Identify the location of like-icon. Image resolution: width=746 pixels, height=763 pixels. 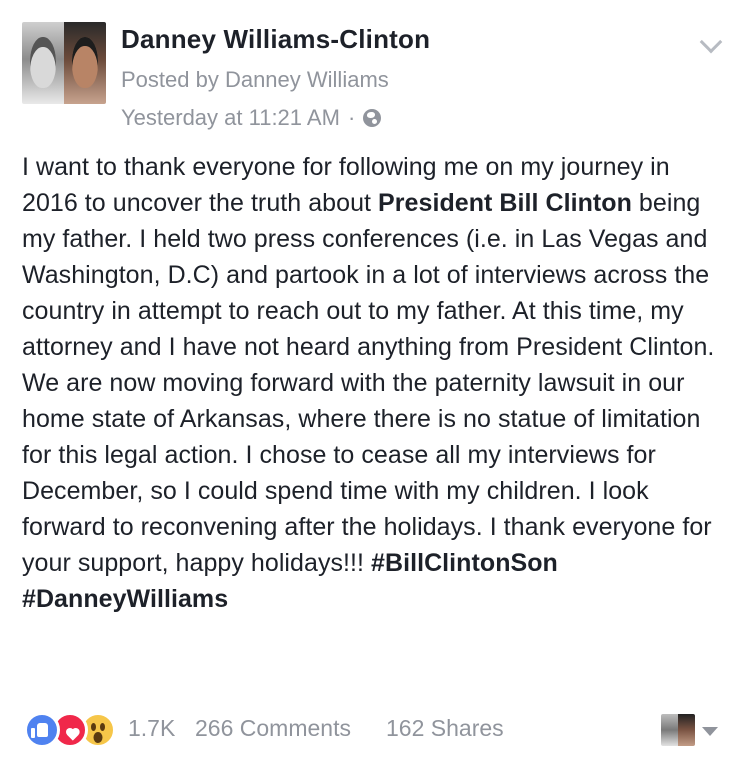
(42, 730).